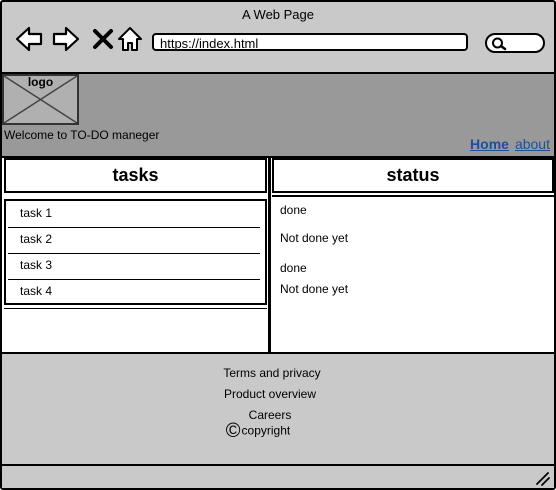 Image resolution: width=556 pixels, height=490 pixels. Describe the element at coordinates (413, 196) in the screenshot. I see `status-divider` at that location.